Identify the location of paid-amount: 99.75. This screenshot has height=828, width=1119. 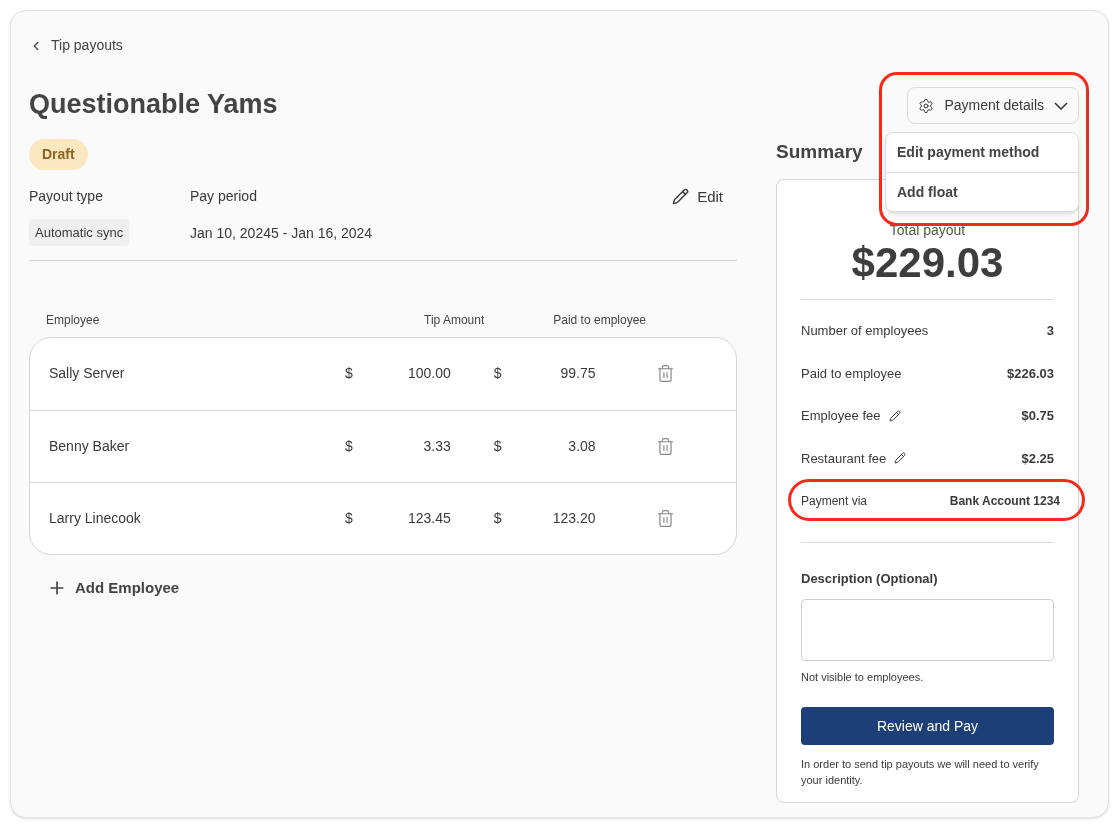
(577, 373).